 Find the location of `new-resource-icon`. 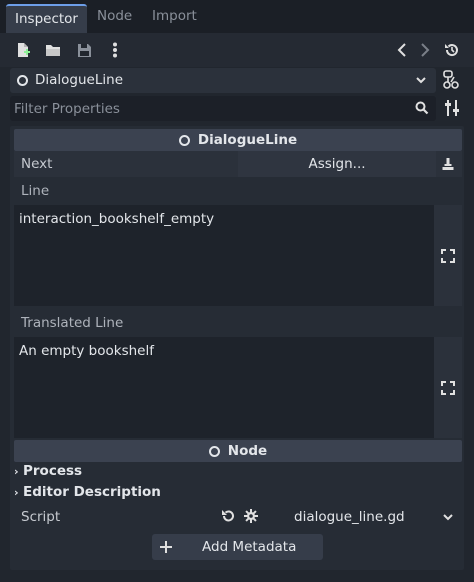

new-resource-icon is located at coordinates (23, 50).